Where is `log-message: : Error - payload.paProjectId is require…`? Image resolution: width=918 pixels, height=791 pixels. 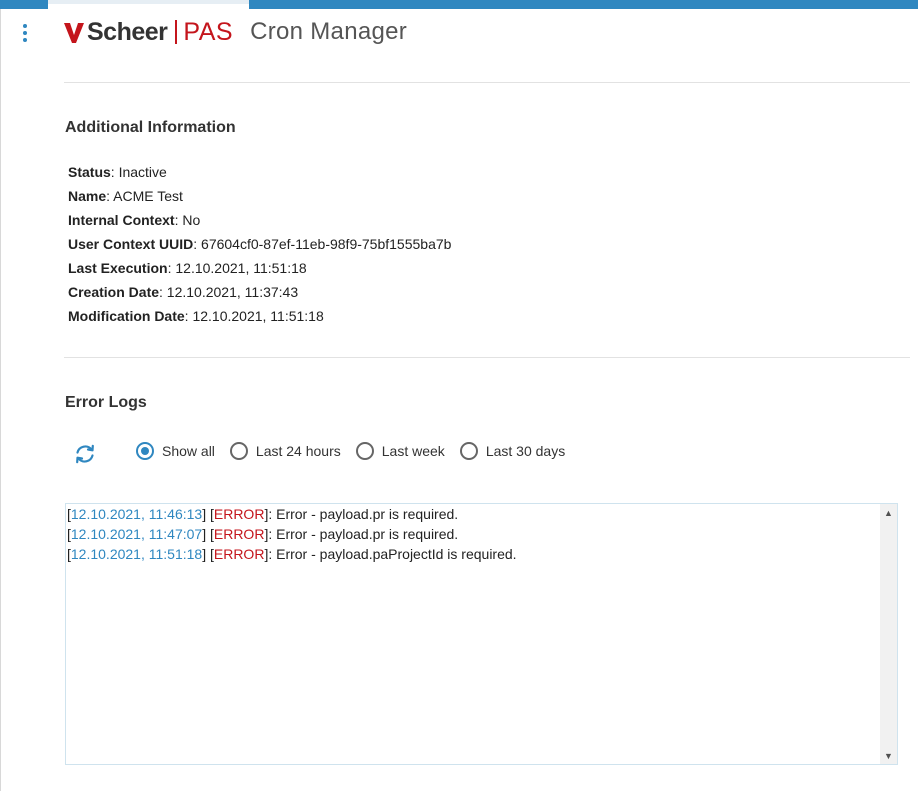
log-message: : Error - payload.paProjectId is require… is located at coordinates (392, 554).